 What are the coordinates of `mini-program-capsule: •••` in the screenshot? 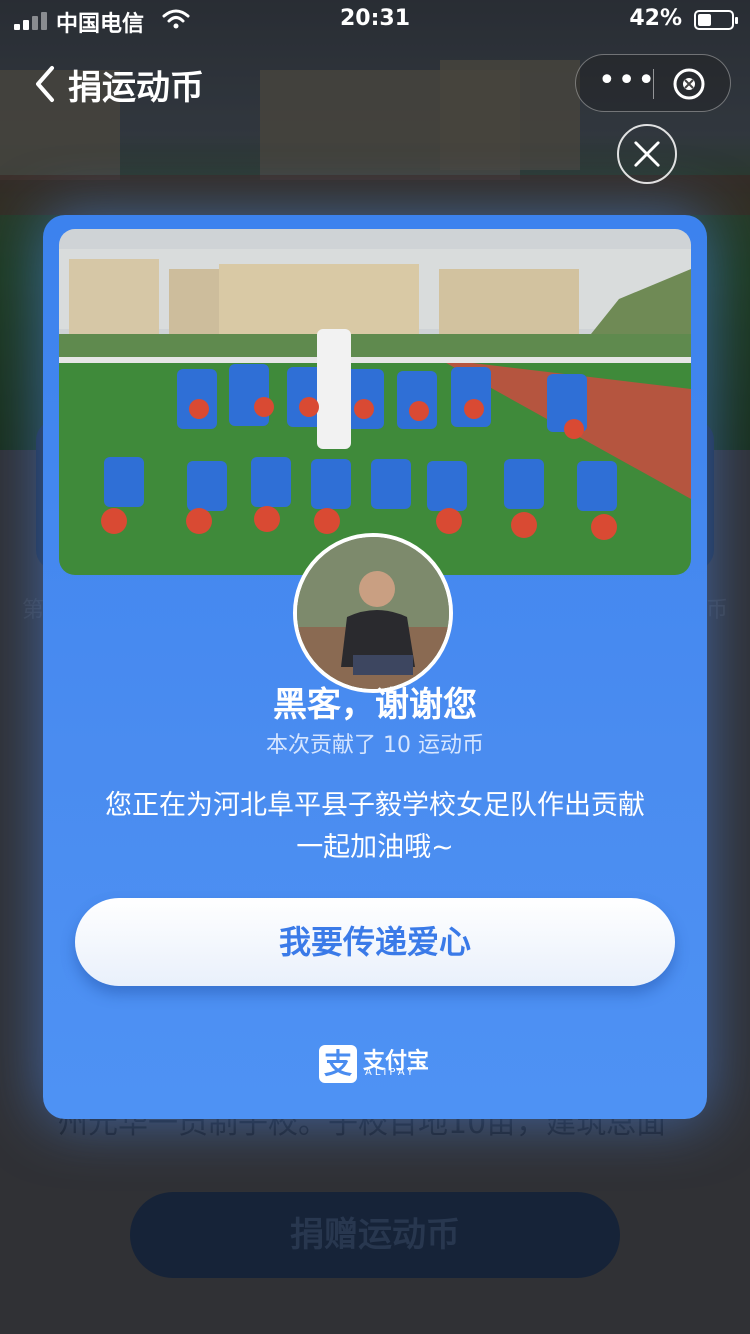 It's located at (653, 83).